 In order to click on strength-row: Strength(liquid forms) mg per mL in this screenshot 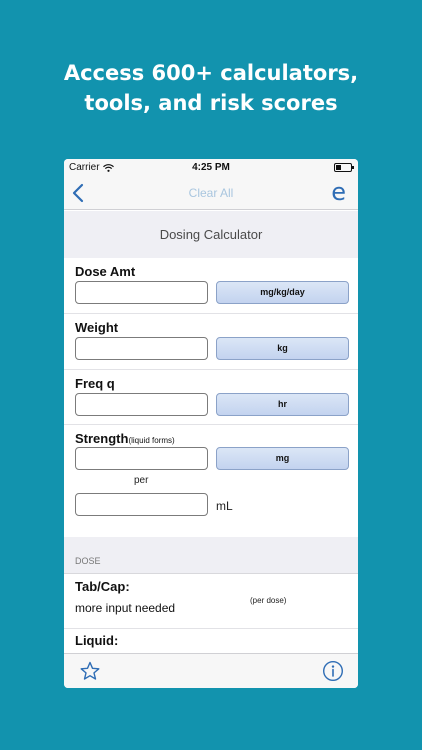, I will do `click(211, 481)`.